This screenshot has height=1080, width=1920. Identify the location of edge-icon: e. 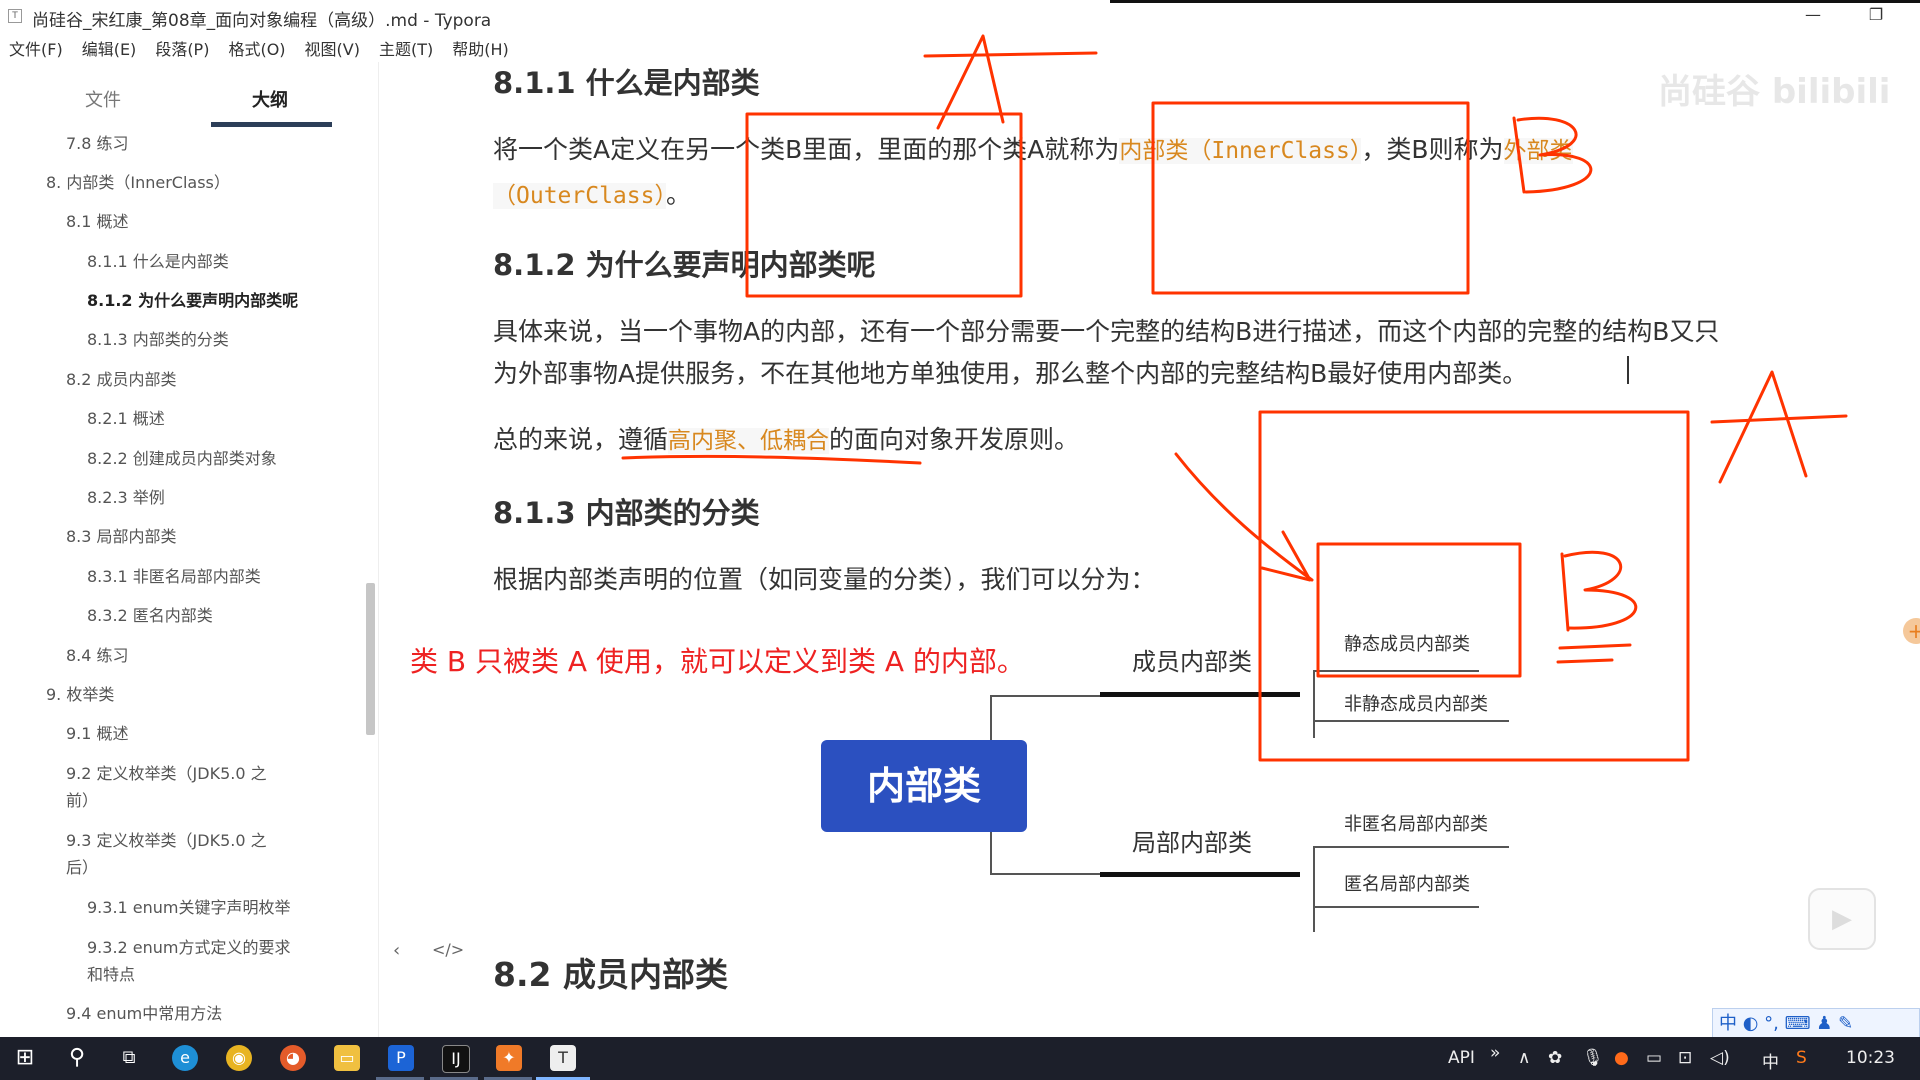
(185, 1058).